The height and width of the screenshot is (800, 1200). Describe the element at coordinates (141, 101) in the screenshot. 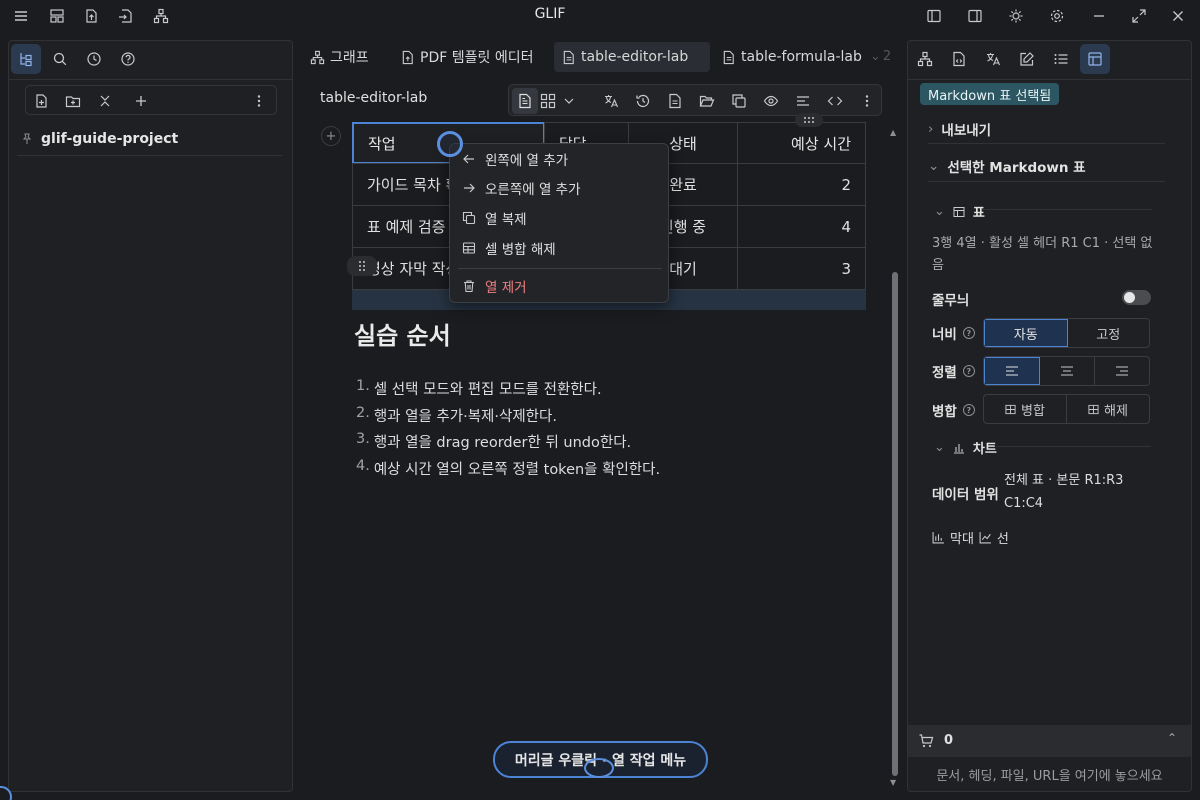

I see `plus-icon` at that location.